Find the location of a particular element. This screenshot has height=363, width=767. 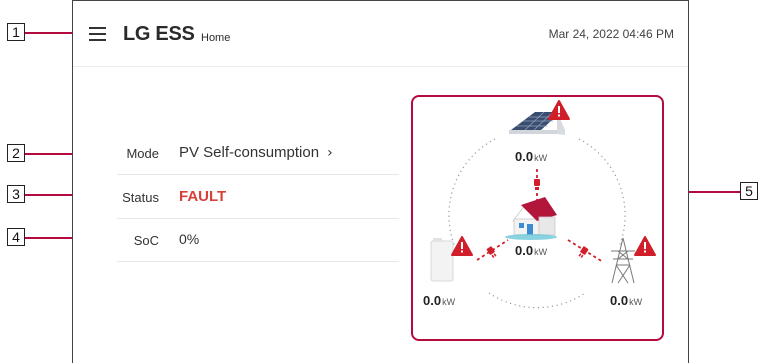

soc-label: SoC is located at coordinates (146, 240).